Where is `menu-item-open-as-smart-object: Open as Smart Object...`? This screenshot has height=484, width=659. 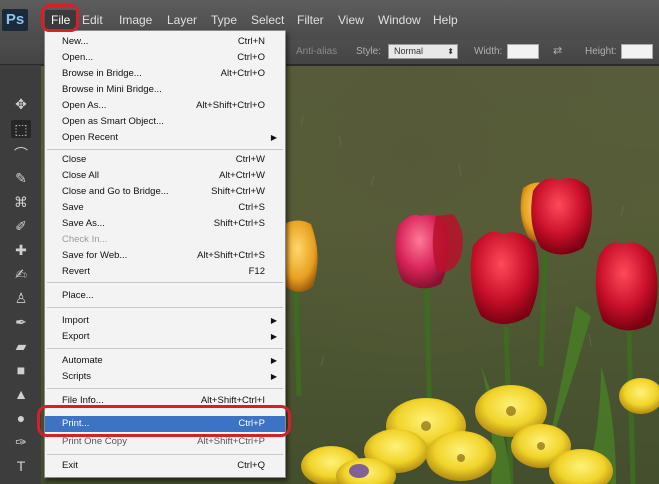
menu-item-open-as-smart-object: Open as Smart Object... is located at coordinates (165, 122).